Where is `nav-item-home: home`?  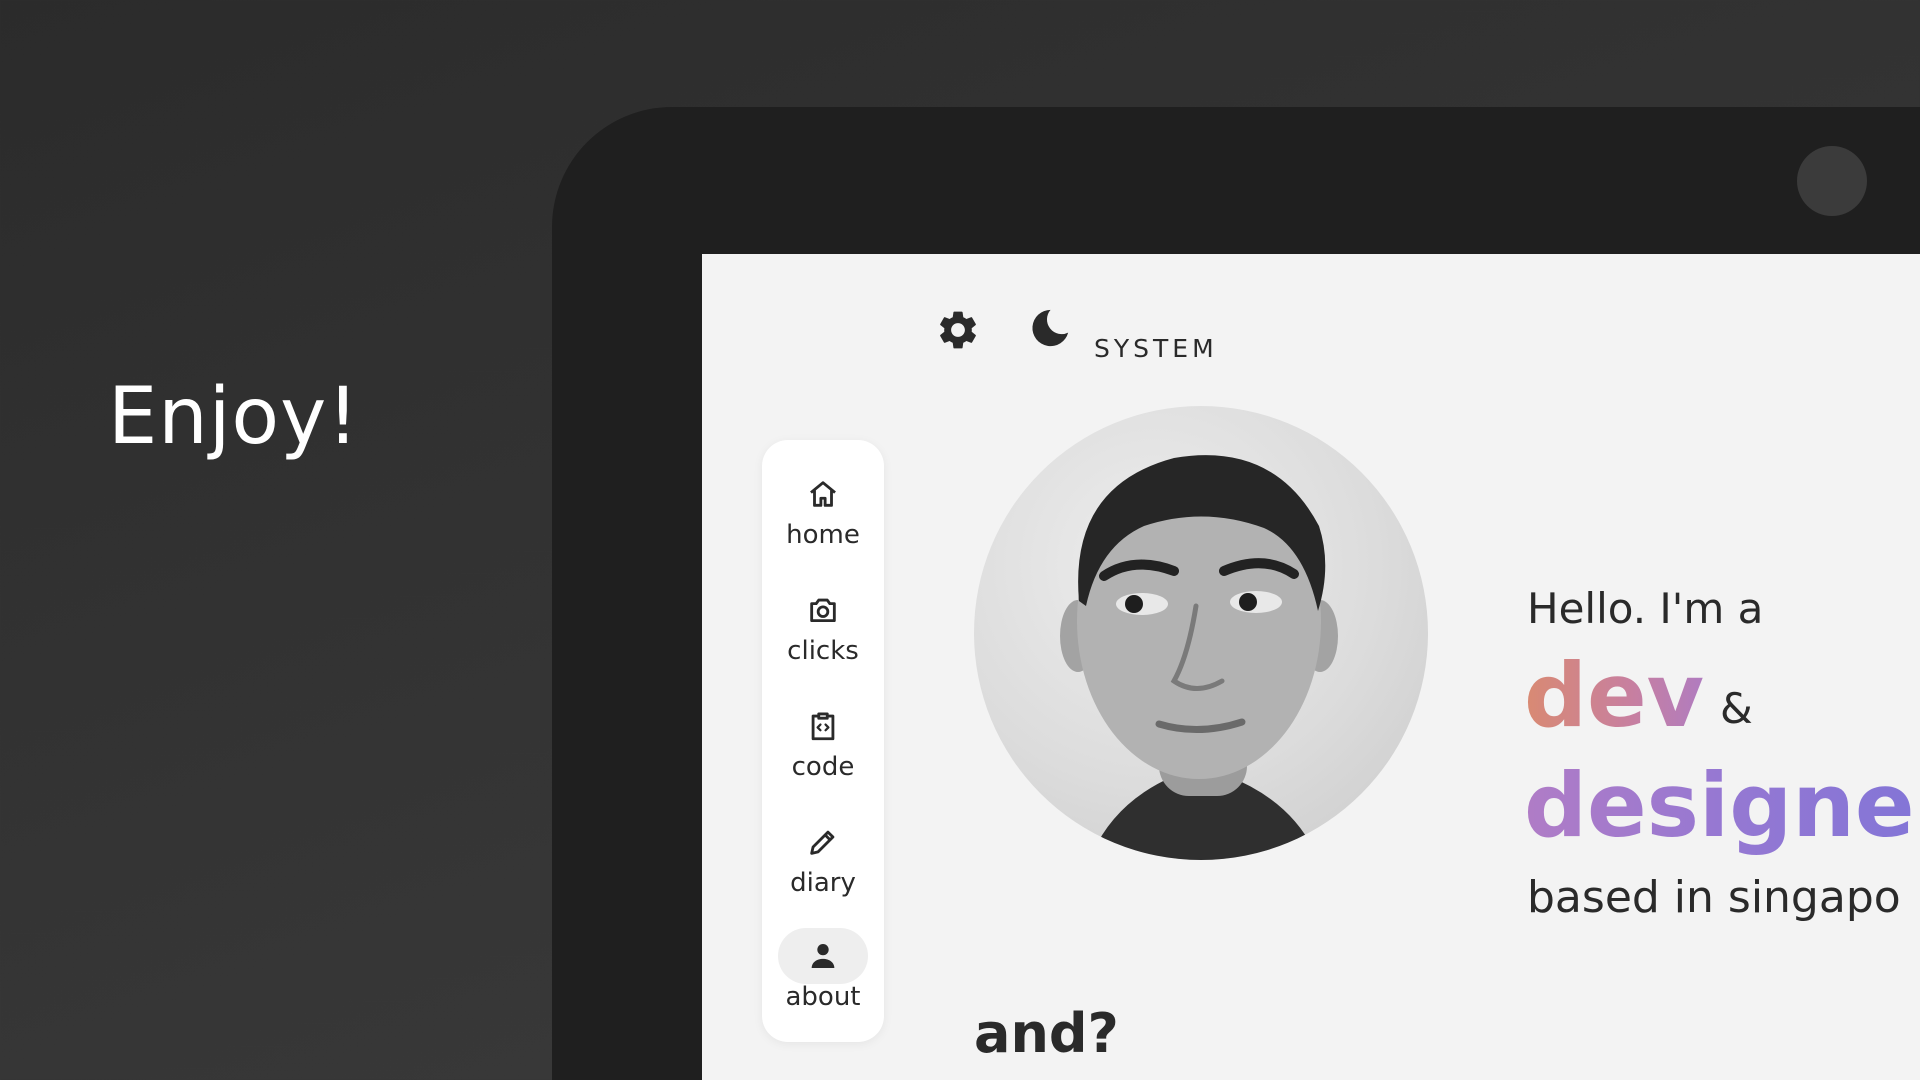 nav-item-home: home is located at coordinates (823, 516).